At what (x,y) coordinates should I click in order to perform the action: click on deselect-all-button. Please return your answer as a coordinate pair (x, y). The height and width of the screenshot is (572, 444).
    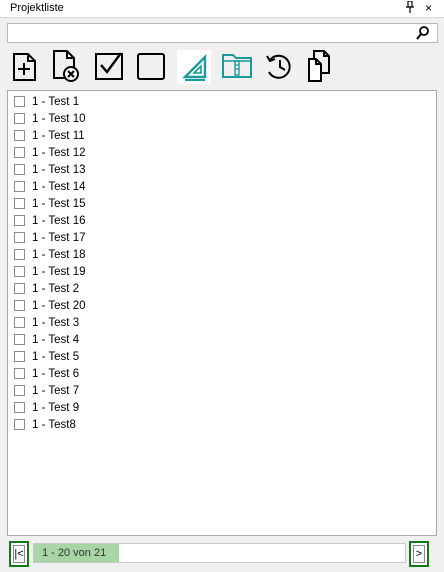
    Looking at the image, I should click on (151, 66).